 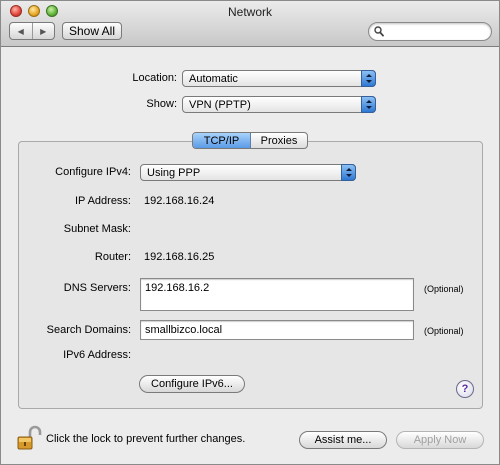 What do you see at coordinates (444, 289) in the screenshot?
I see `dns-optional-note: (Optional)` at bounding box center [444, 289].